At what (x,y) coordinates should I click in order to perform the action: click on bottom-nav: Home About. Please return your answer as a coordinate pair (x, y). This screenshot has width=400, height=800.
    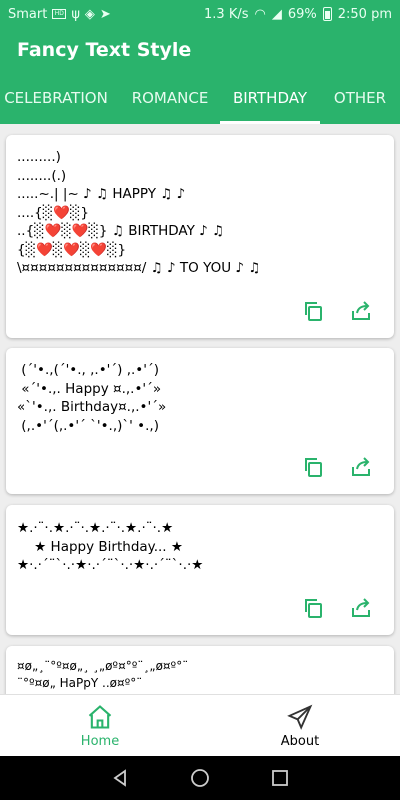
    Looking at the image, I should click on (200, 725).